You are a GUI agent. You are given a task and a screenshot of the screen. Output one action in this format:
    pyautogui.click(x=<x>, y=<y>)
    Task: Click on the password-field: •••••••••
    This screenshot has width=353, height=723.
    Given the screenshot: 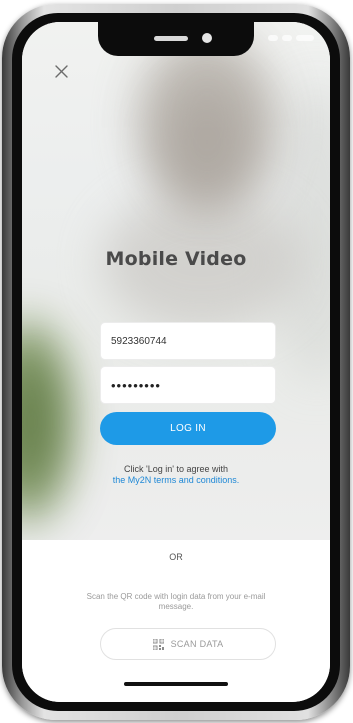 What is the action you would take?
    pyautogui.click(x=188, y=385)
    